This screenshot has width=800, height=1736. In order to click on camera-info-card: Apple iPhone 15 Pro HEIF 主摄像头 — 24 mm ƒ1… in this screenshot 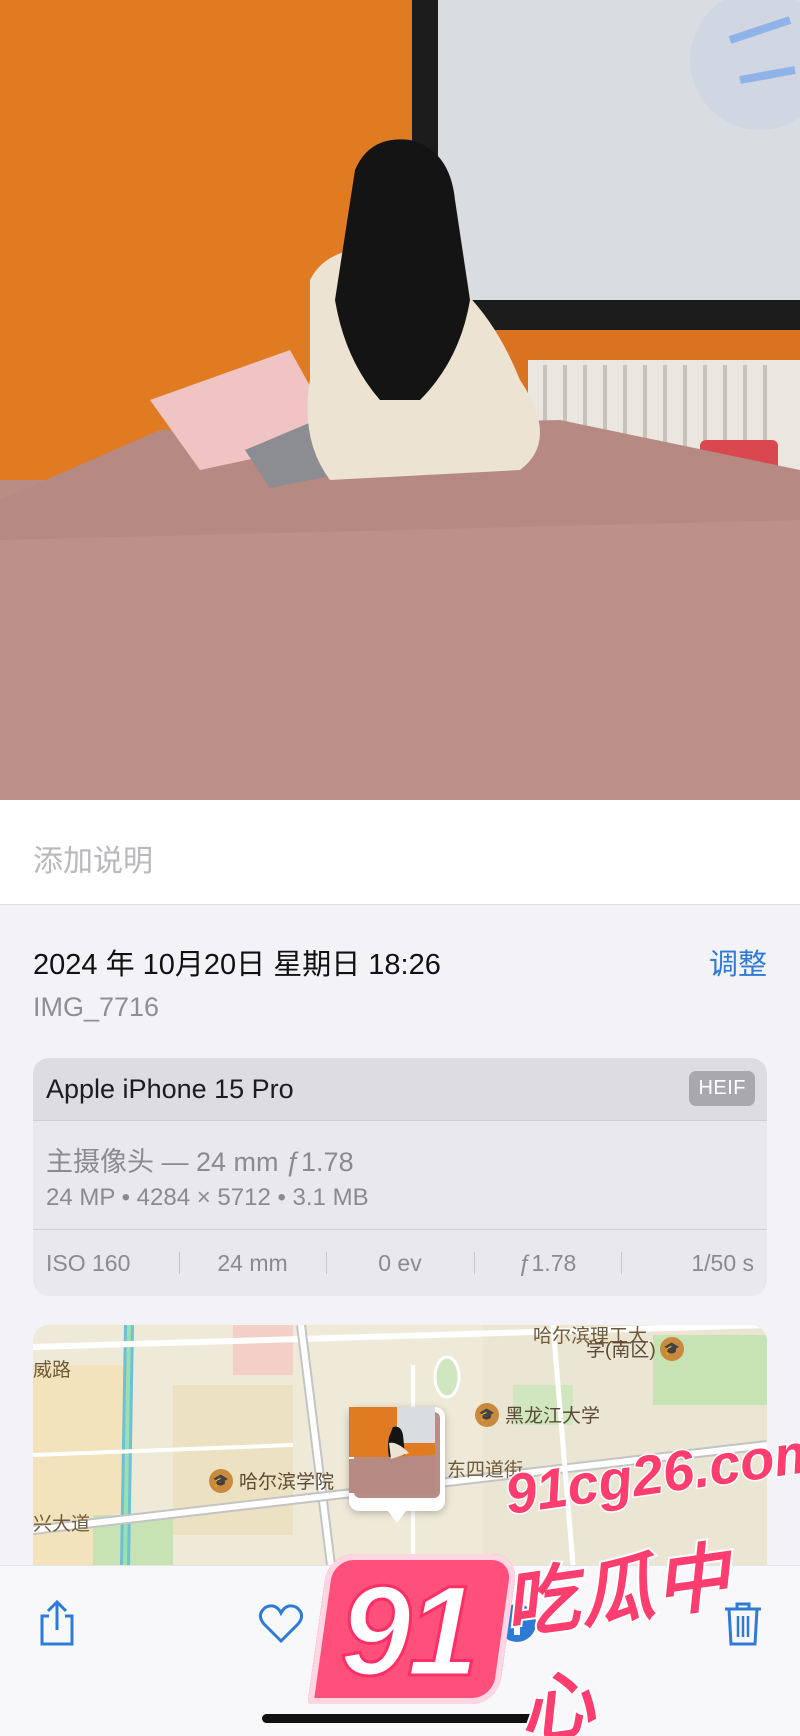, I will do `click(400, 1177)`.